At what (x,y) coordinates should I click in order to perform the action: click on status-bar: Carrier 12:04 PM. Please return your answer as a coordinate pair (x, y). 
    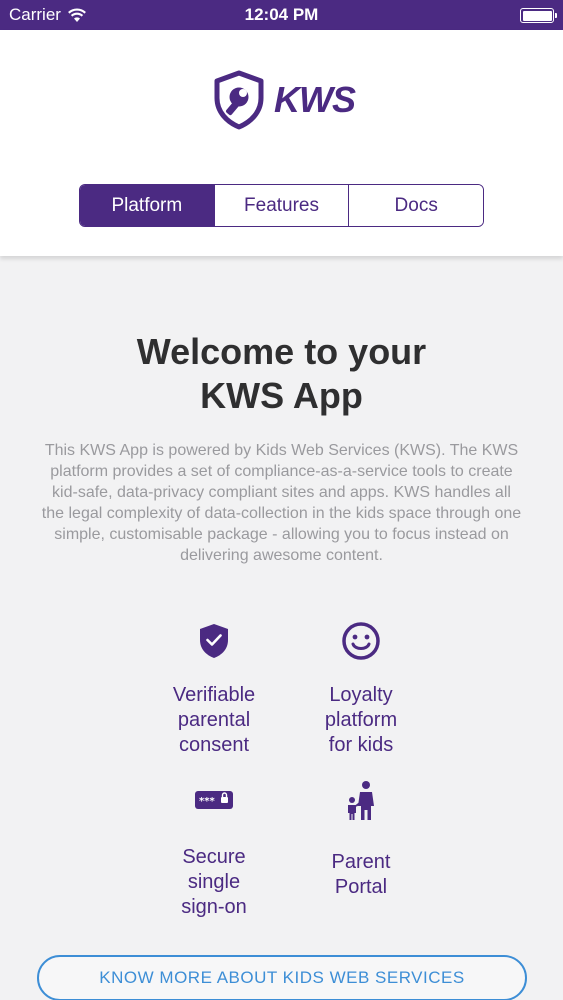
    Looking at the image, I should click on (281, 15).